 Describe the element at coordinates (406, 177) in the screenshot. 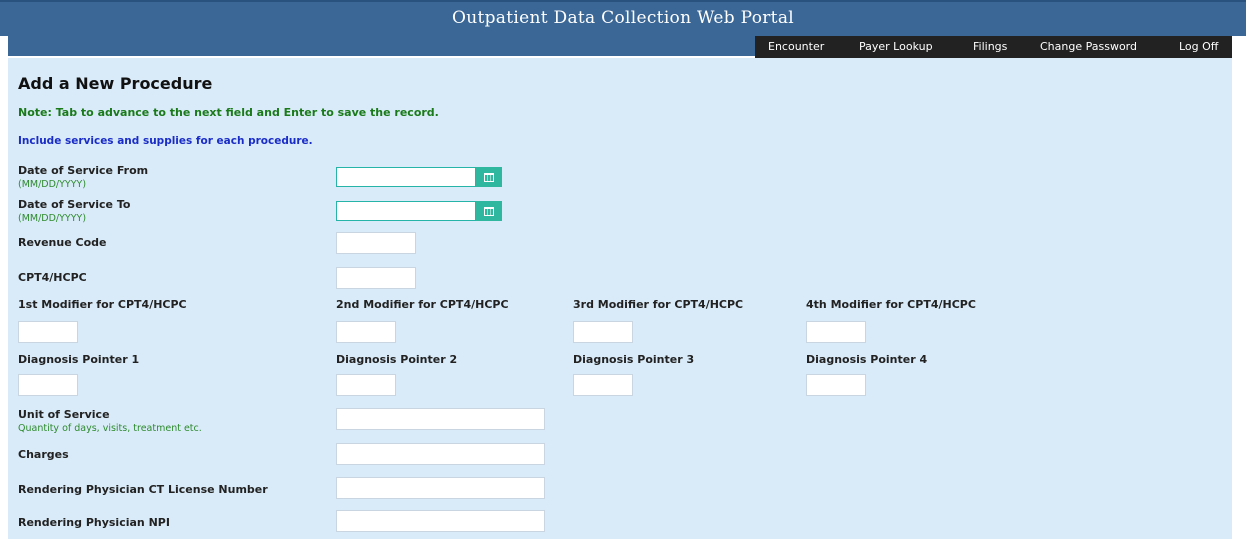

I see `date-from-input` at that location.